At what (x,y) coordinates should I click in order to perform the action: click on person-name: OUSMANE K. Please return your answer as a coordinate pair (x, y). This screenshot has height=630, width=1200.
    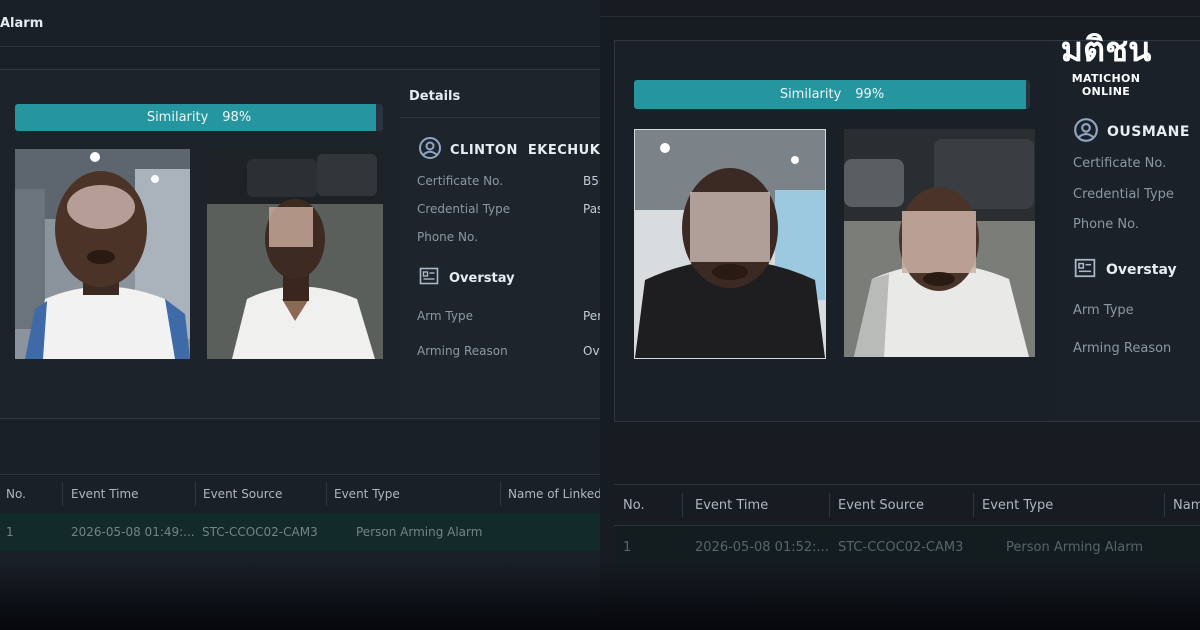
    Looking at the image, I should click on (1148, 132).